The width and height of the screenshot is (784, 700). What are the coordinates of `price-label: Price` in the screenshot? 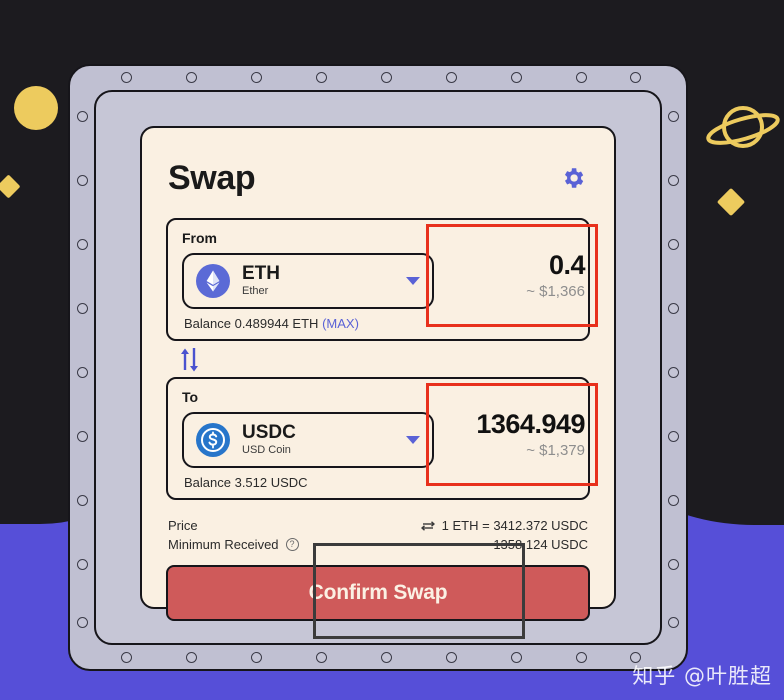 It's located at (183, 525).